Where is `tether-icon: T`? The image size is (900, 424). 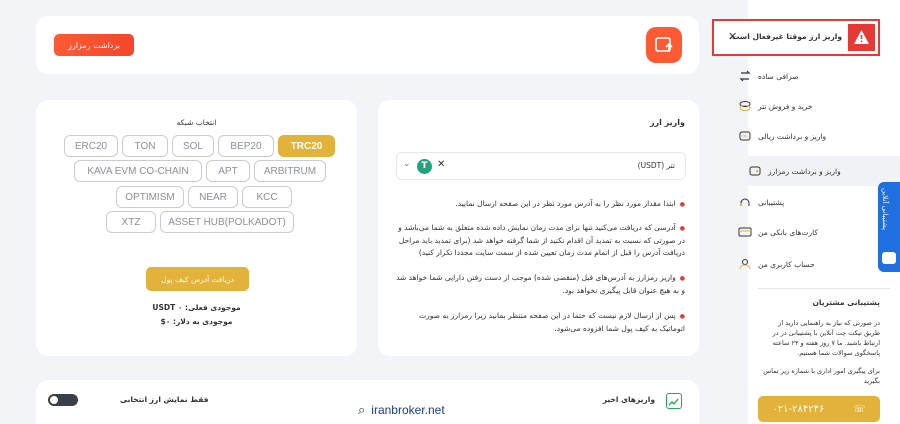
tether-icon: T is located at coordinates (424, 166).